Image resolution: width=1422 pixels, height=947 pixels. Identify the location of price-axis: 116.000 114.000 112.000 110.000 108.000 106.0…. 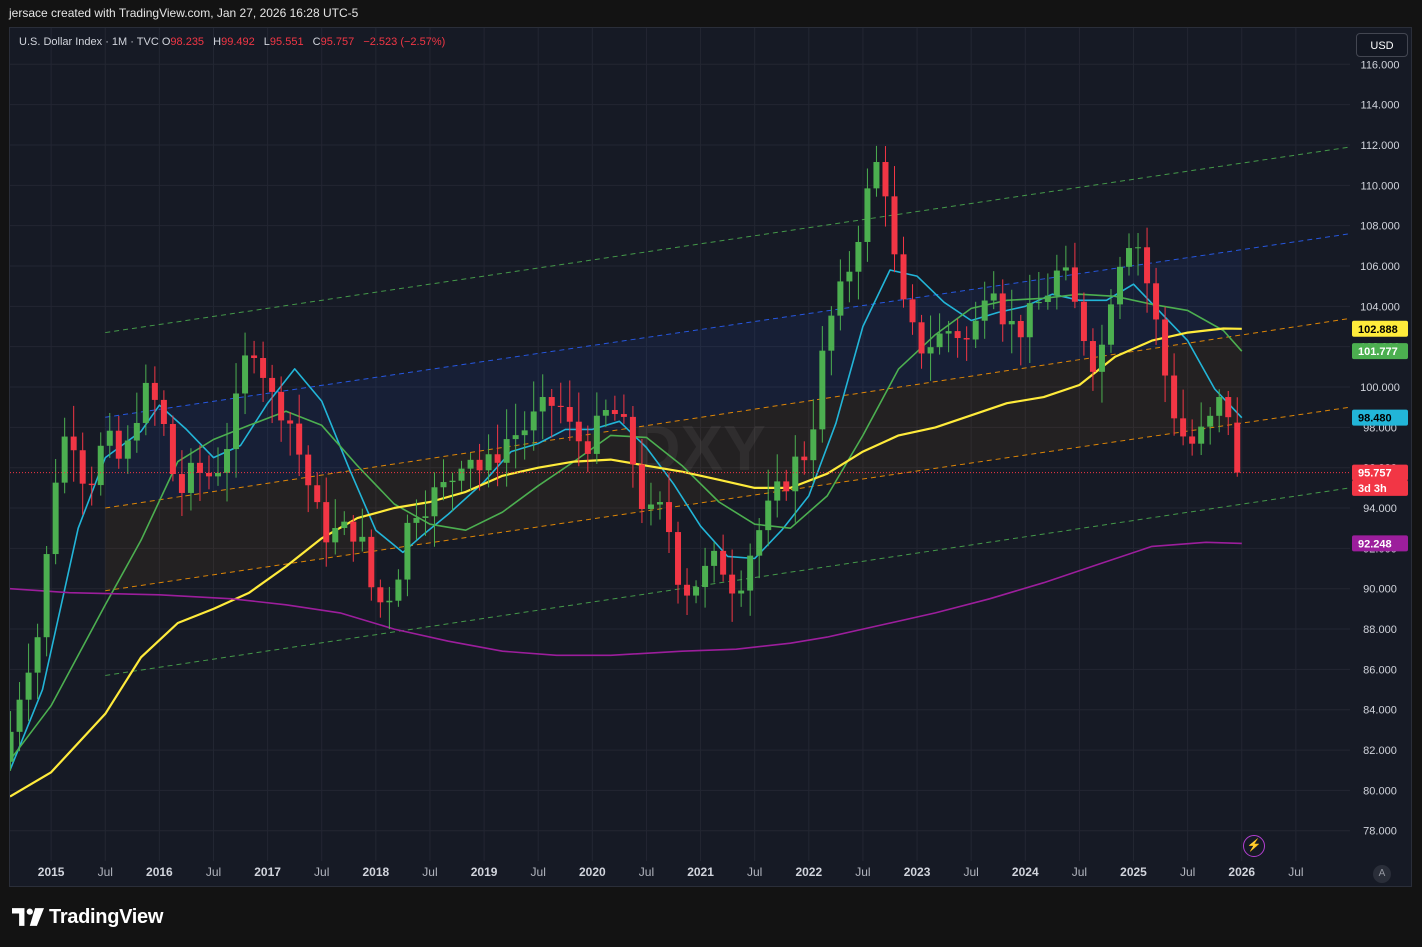
(1380, 448).